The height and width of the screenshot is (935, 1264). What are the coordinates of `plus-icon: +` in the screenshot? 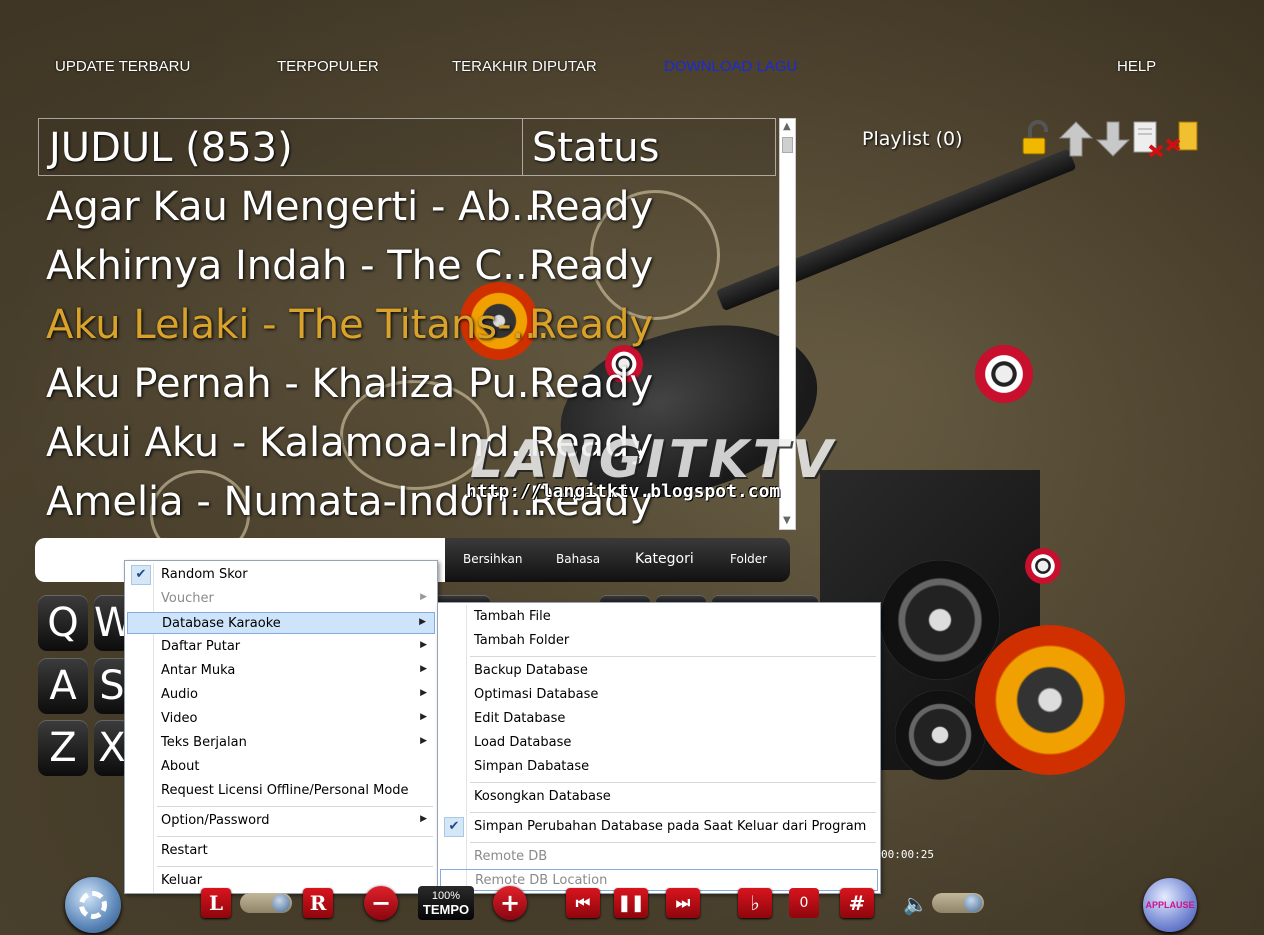 It's located at (510, 903).